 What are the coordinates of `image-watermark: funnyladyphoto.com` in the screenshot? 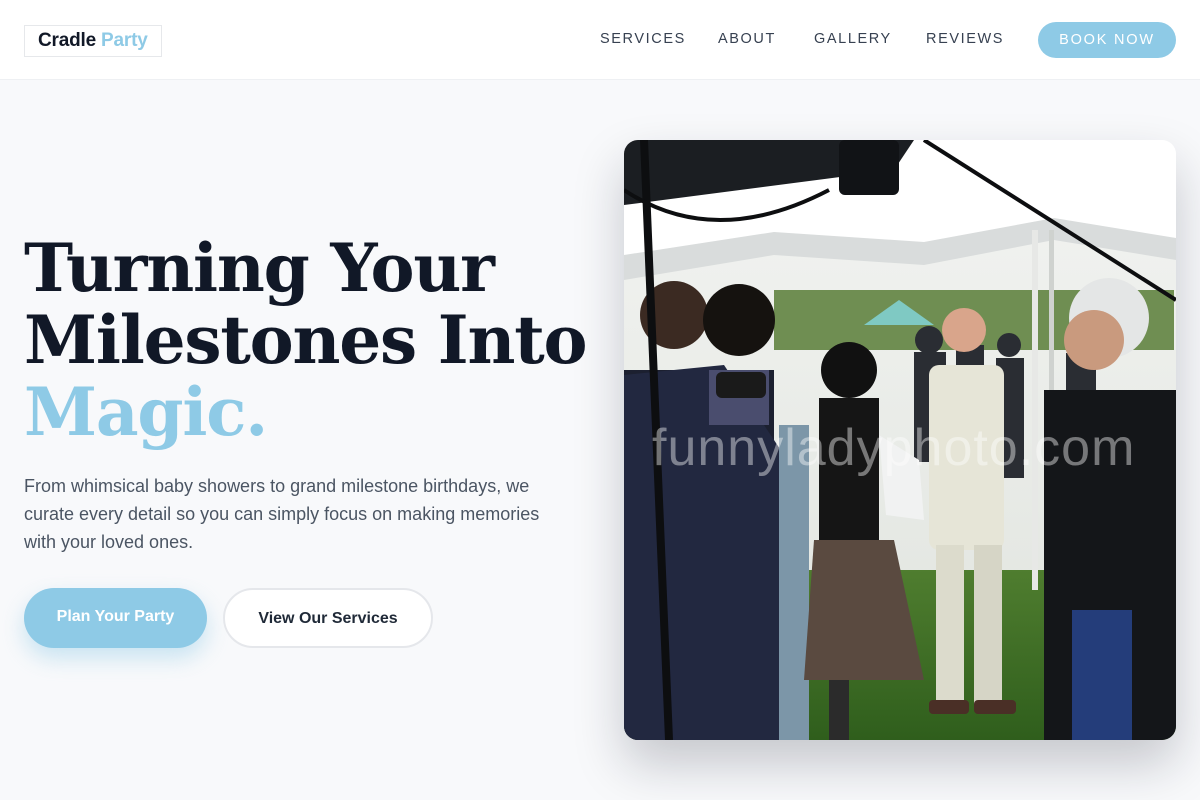 It's located at (894, 448).